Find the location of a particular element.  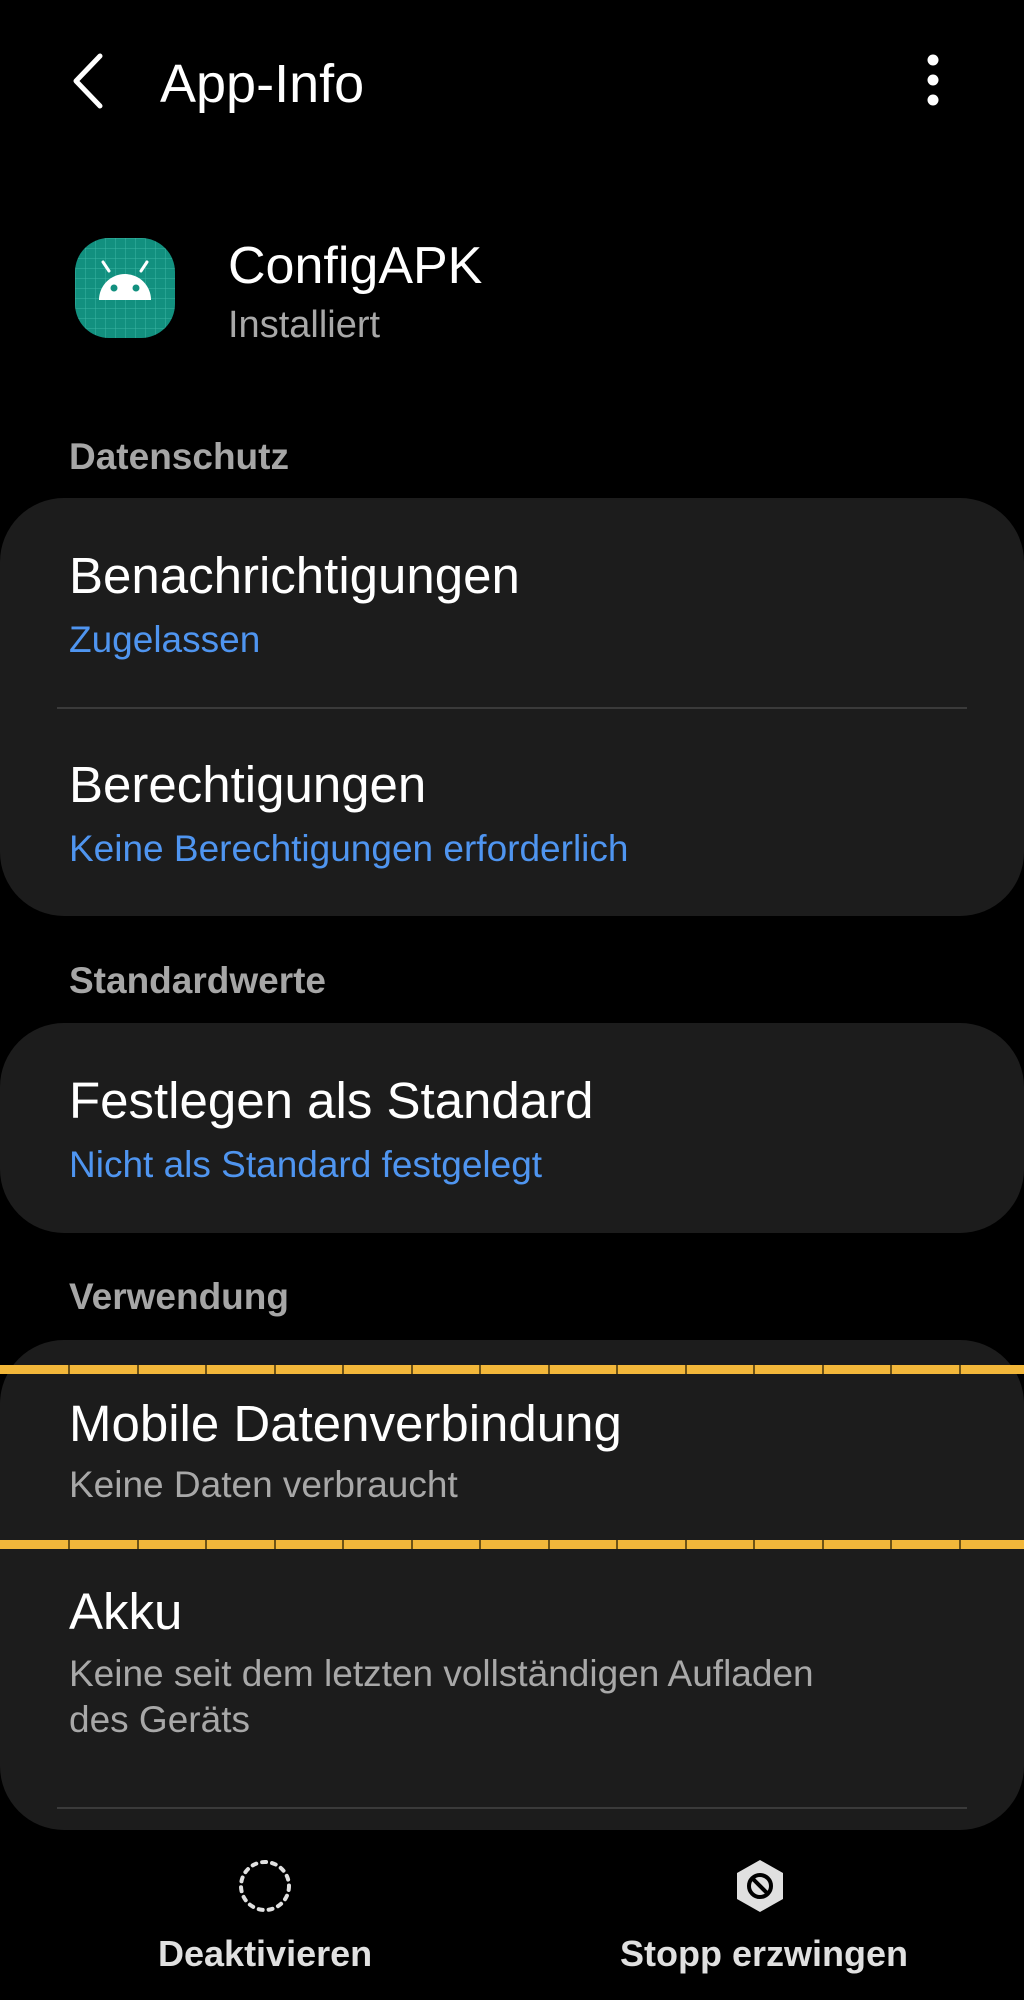

app-header: ConfigAPK Installiert is located at coordinates (512, 290).